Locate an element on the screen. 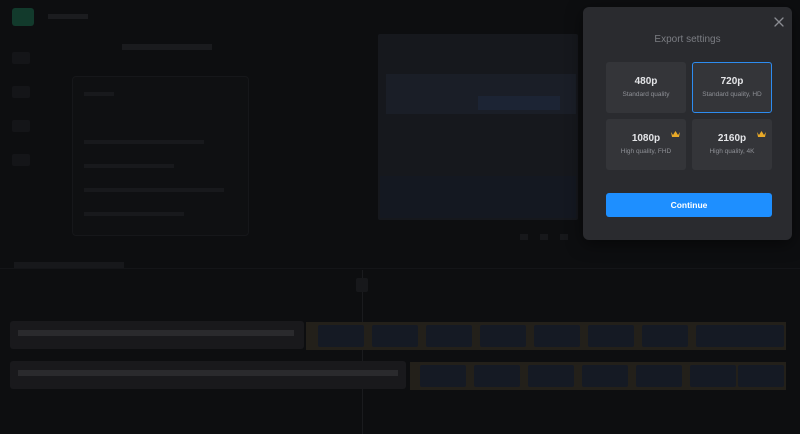 The image size is (800, 434). option-resolution: 480p is located at coordinates (646, 81).